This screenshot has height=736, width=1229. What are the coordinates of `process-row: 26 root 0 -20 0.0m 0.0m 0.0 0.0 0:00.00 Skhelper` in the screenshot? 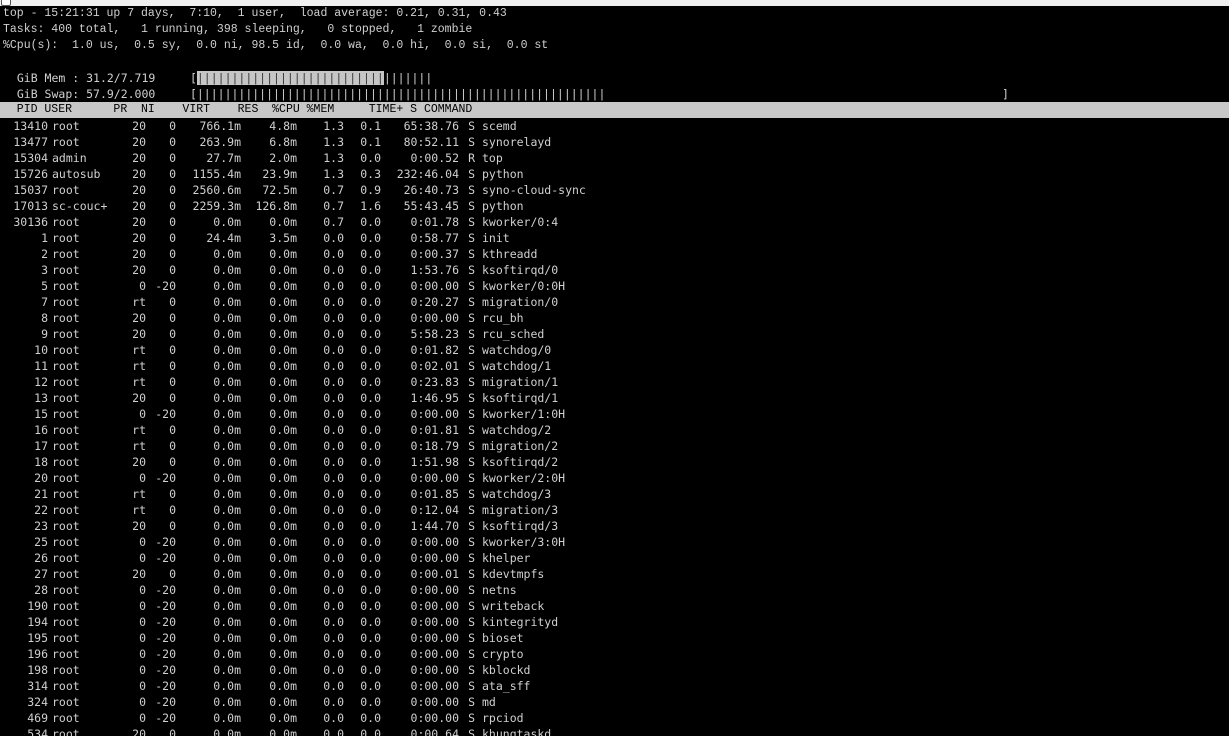 It's located at (294, 558).